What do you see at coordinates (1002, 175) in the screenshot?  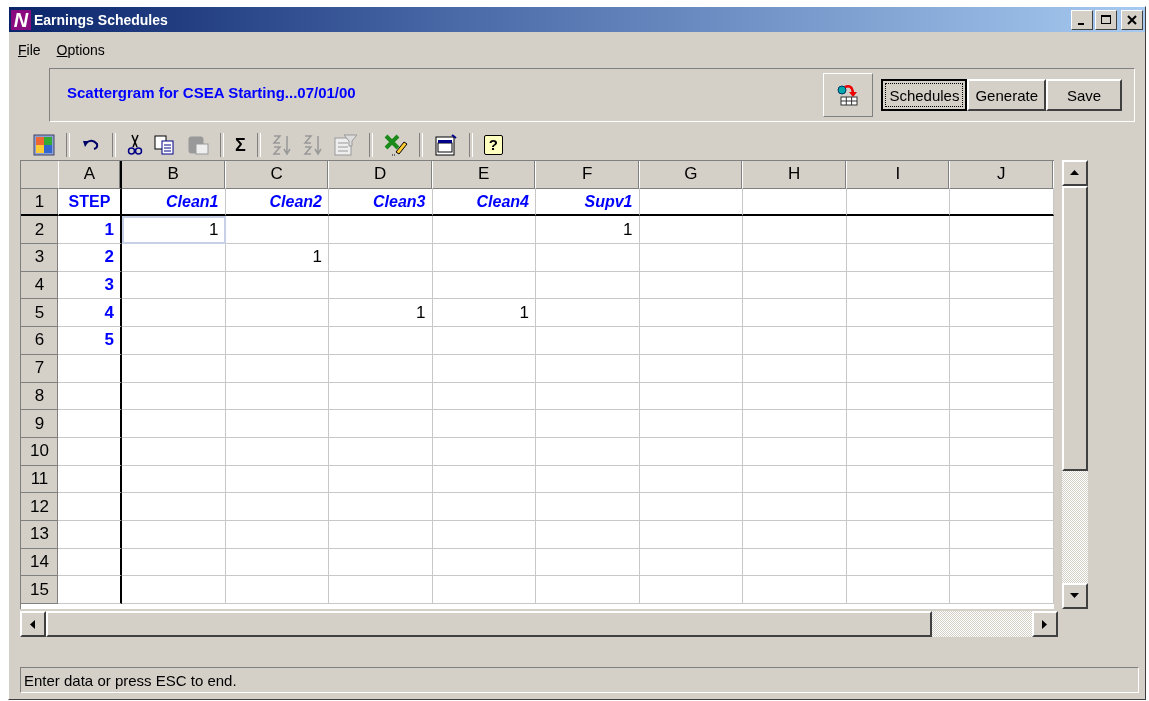 I see `column-header: J` at bounding box center [1002, 175].